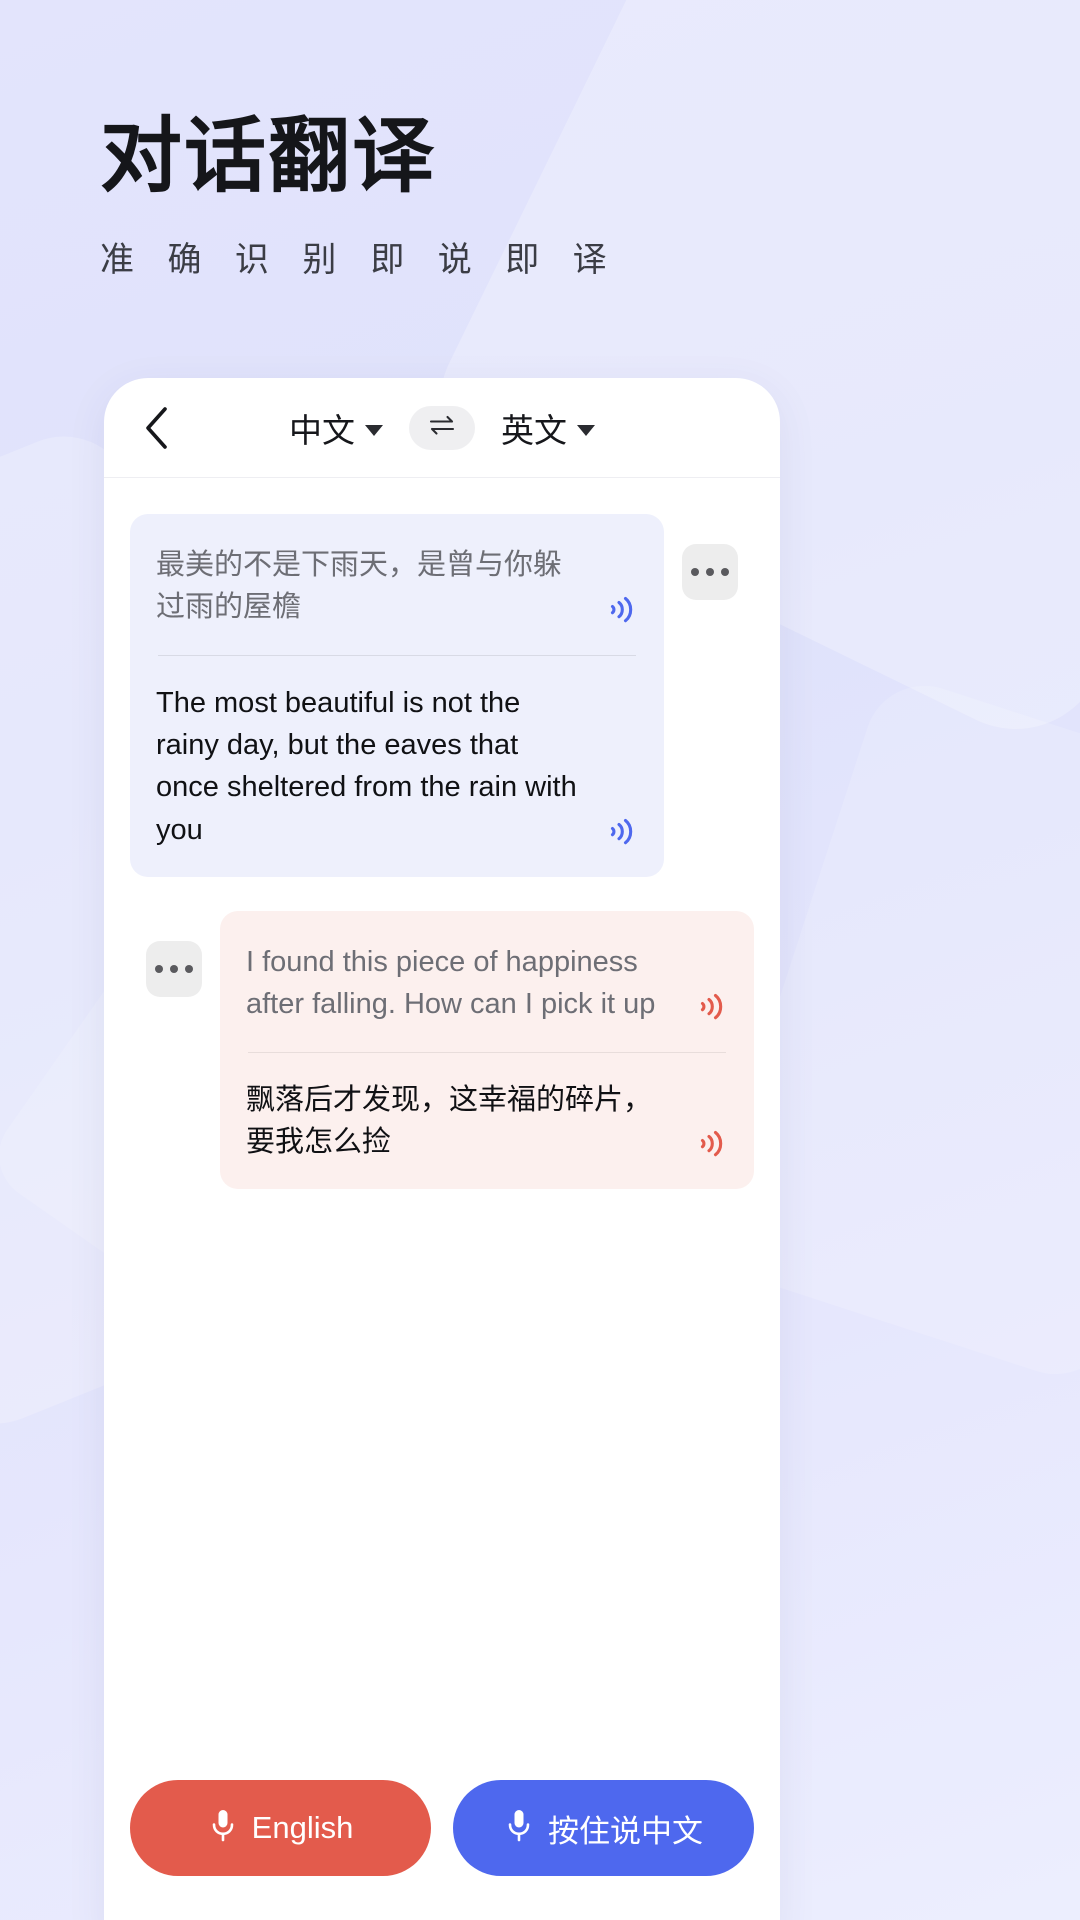  I want to click on message-source-text: 最美的不是下雨天，是曾与你躲过雨的屋檐, so click(359, 586).